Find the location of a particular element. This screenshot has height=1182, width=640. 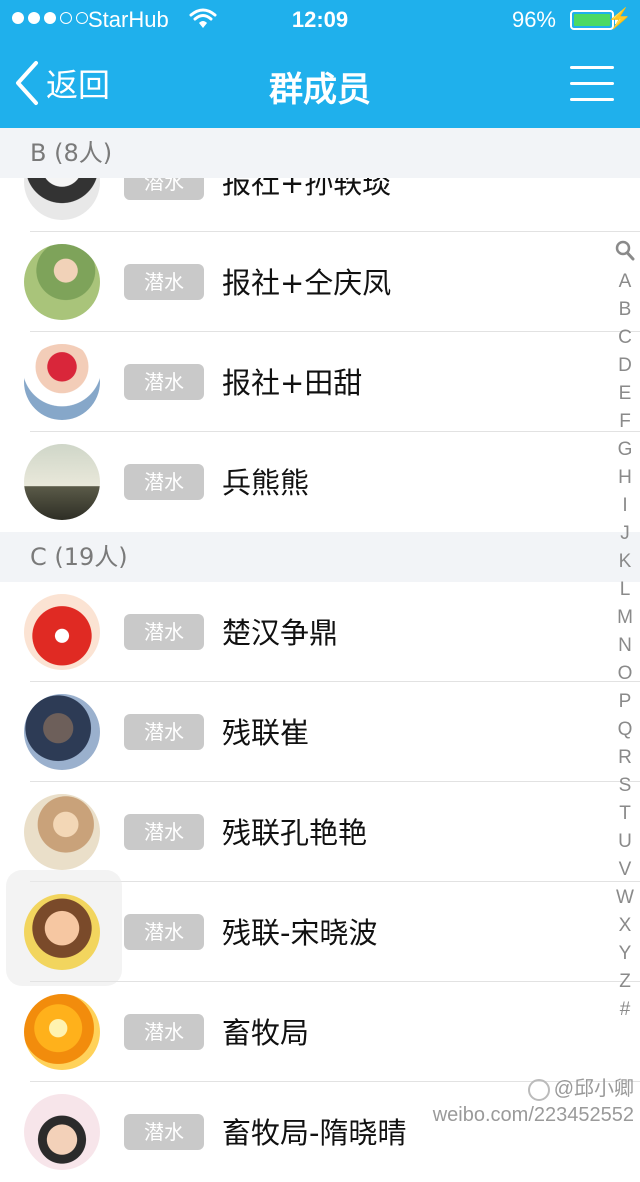

alphabet-index: A B C D E F G H I J K L M N O P Q R S T U V W X Y Z # is located at coordinates (625, 630).